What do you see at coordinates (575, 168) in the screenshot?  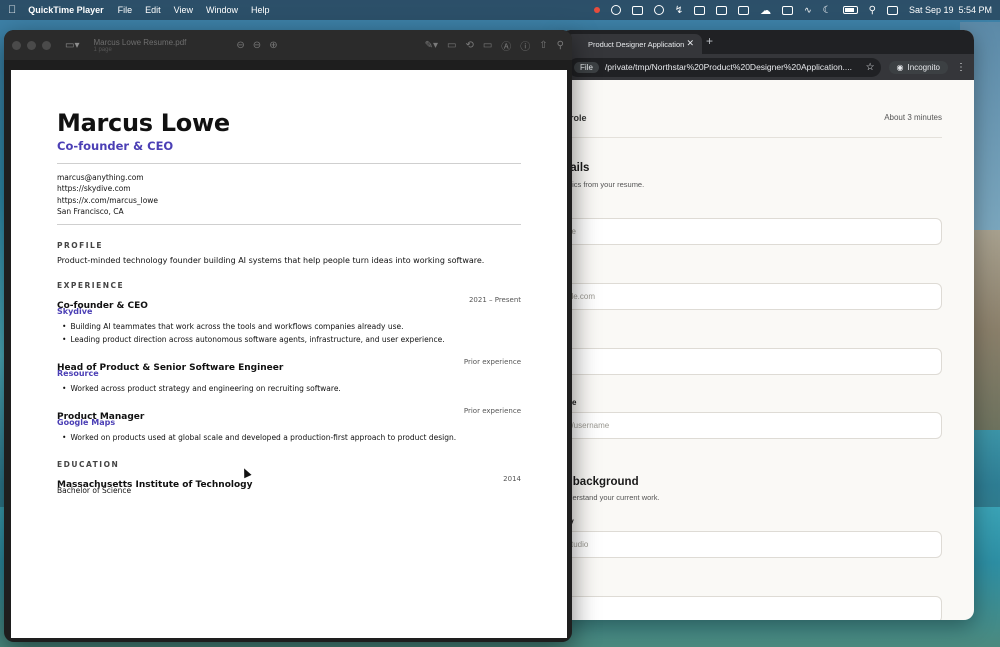 I see `section-title-details: etails` at bounding box center [575, 168].